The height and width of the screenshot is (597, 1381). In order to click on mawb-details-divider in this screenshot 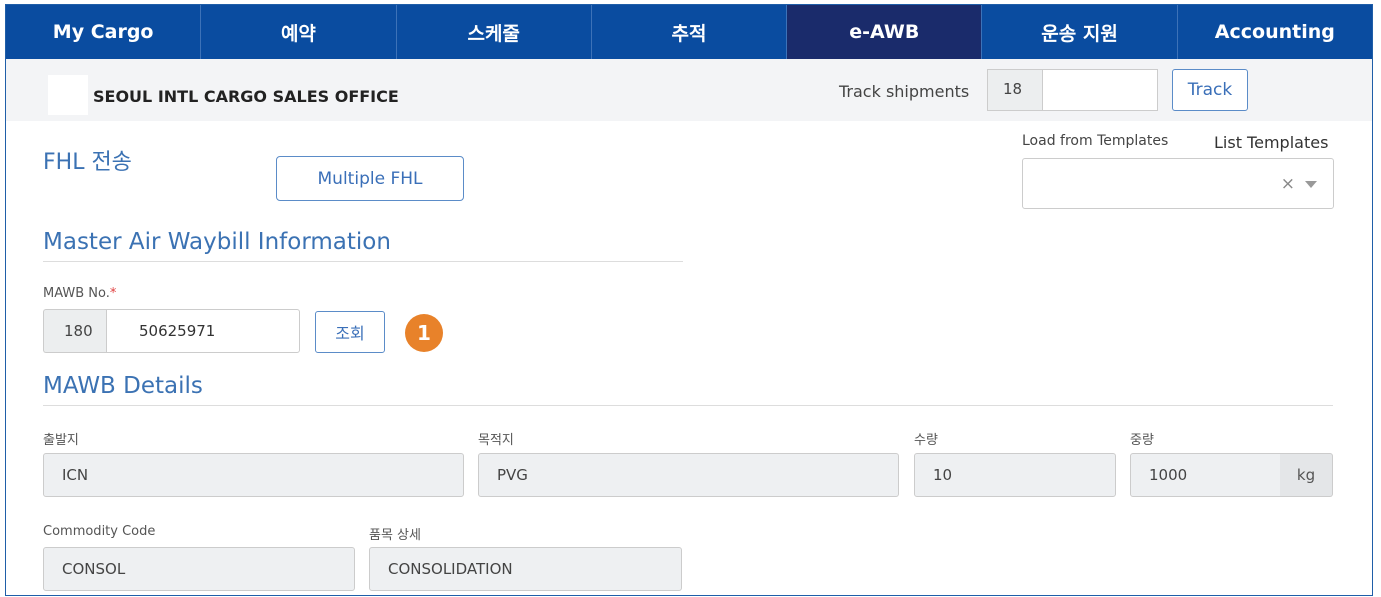, I will do `click(688, 405)`.